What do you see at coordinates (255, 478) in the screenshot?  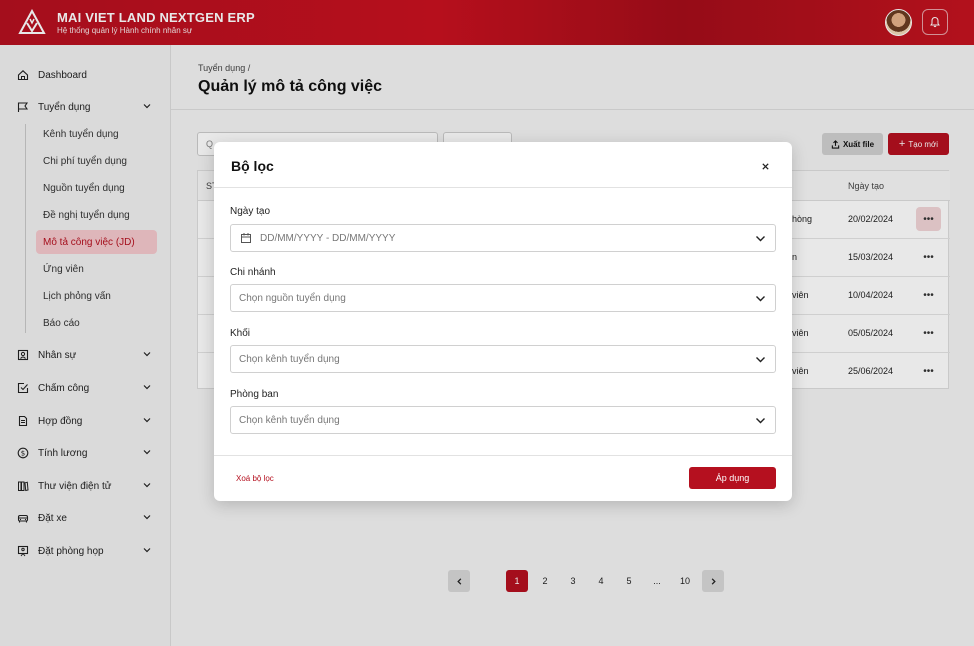 I see `clear-filter-link: Xoá bộ lọc` at bounding box center [255, 478].